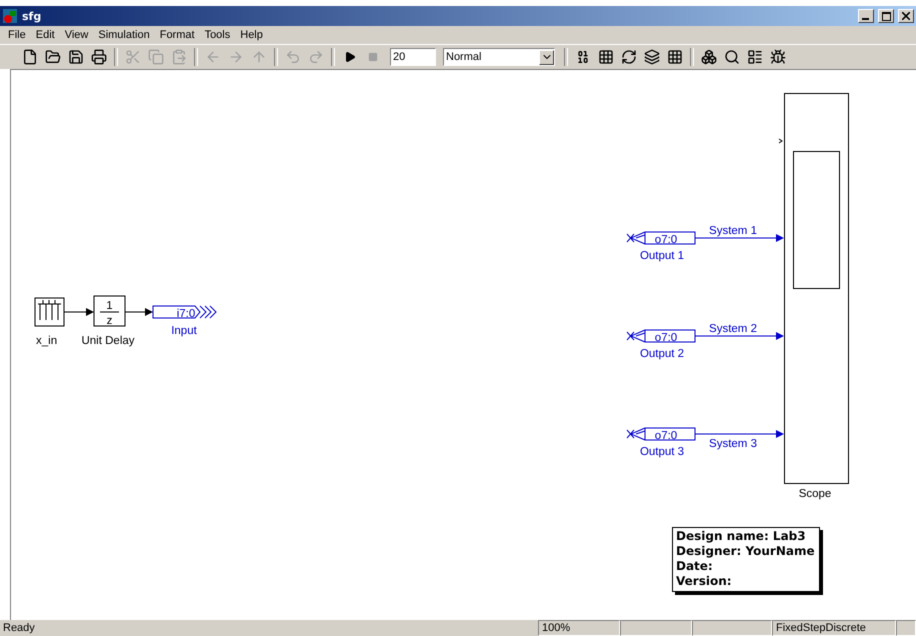 Image resolution: width=916 pixels, height=636 pixels. I want to click on maximize-button, so click(886, 16).